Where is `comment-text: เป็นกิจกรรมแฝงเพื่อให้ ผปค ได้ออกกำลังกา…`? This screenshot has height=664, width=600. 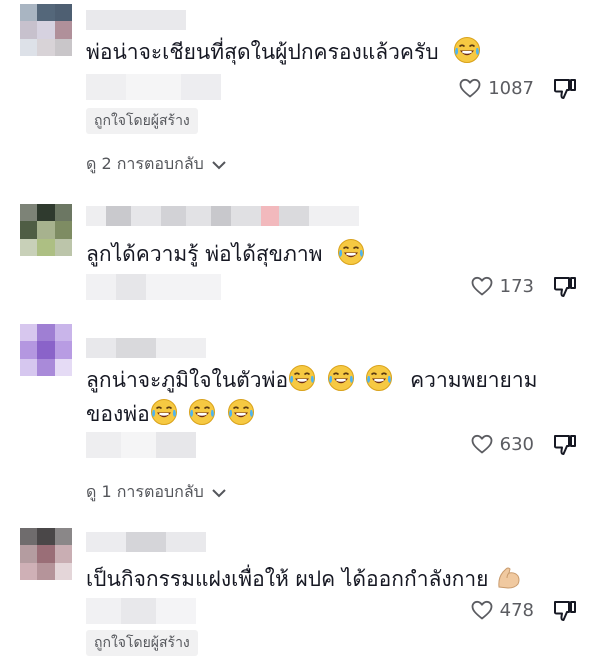 comment-text: เป็นกิจกรรมแฝงเพื่อให้ ผปค ได้ออกกำลังกา… is located at coordinates (308, 579).